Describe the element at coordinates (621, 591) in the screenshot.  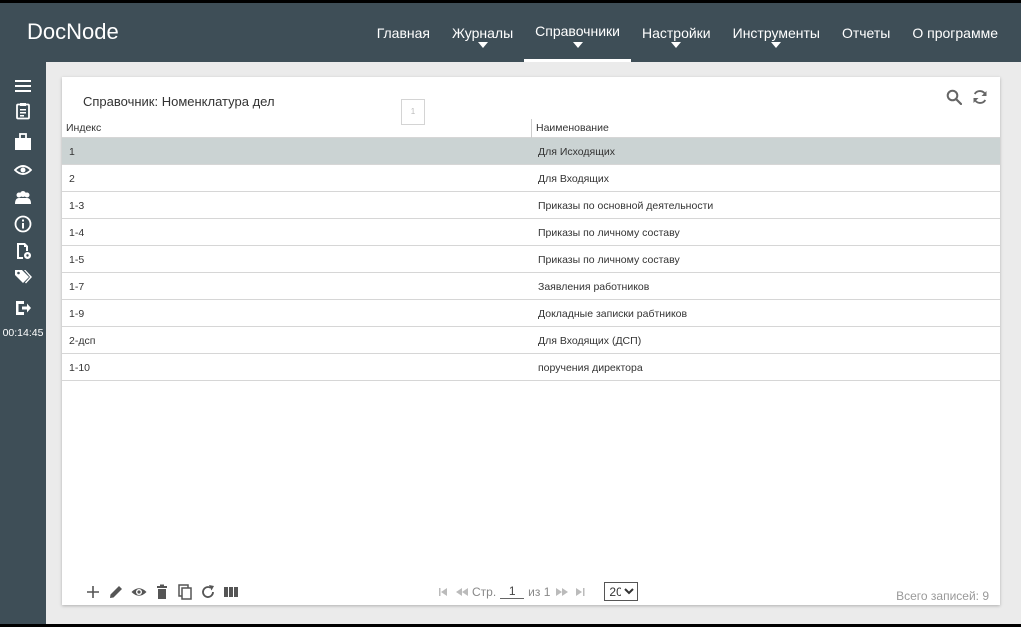
I see `page-size-select: 20` at that location.